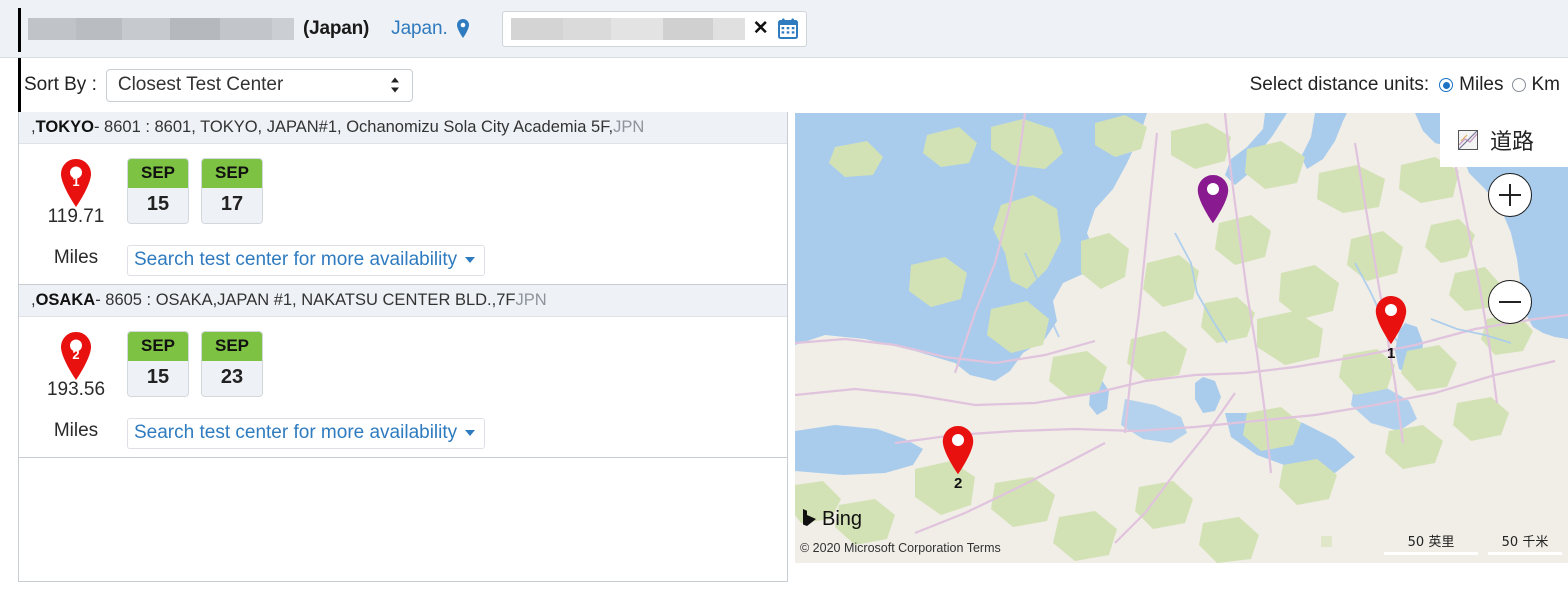 The width and height of the screenshot is (1568, 595). Describe the element at coordinates (1446, 85) in the screenshot. I see `radio-miles-indicator` at that location.